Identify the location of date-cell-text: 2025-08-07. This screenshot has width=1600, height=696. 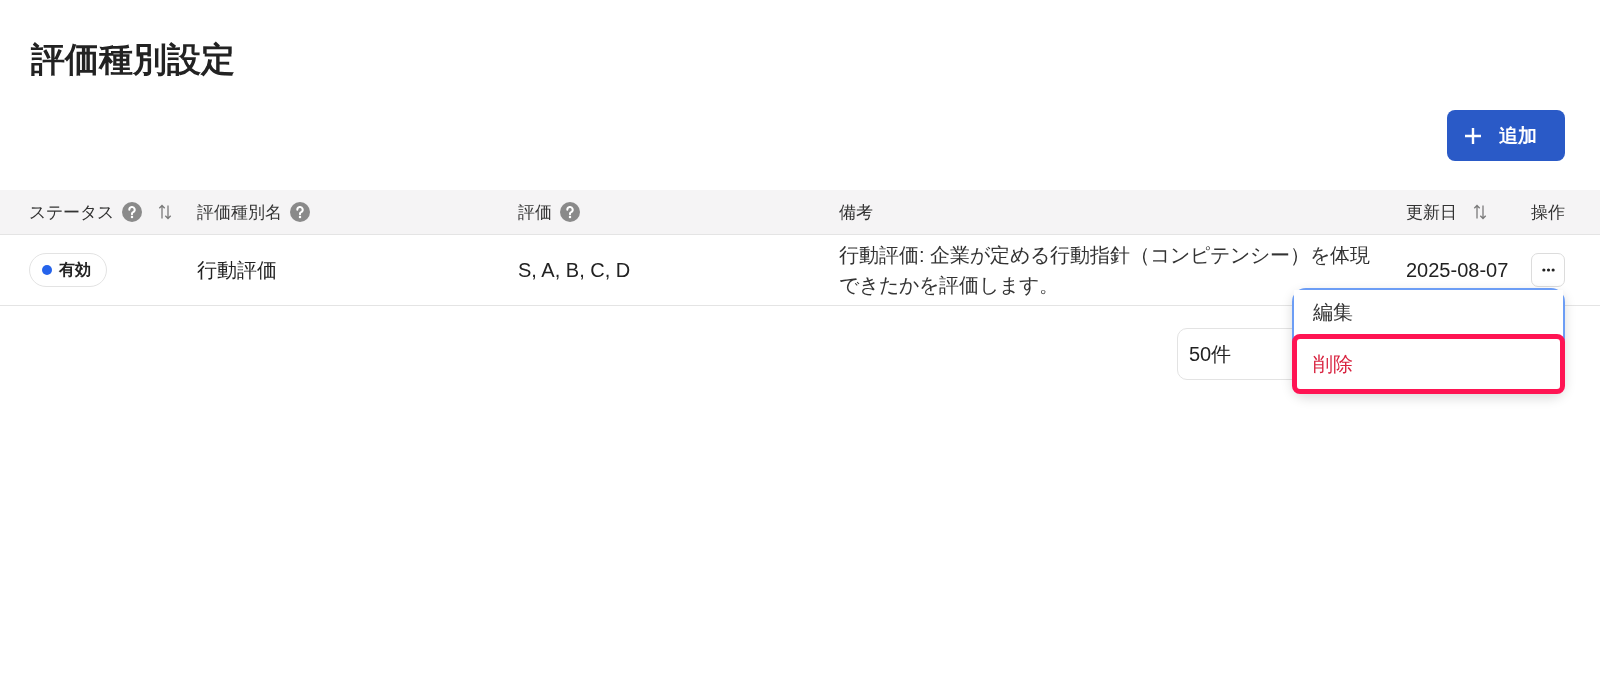
(1457, 270).